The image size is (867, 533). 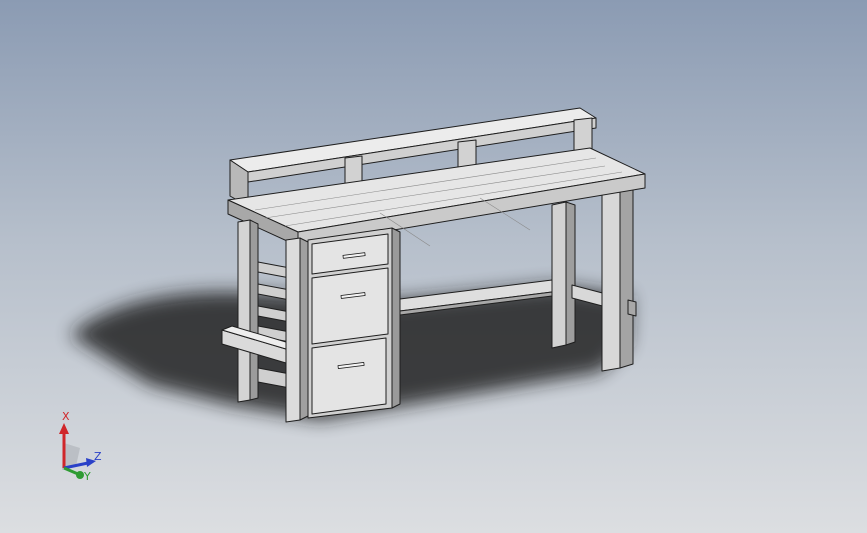 What do you see at coordinates (98, 456) in the screenshot?
I see `triad-z-label: Z` at bounding box center [98, 456].